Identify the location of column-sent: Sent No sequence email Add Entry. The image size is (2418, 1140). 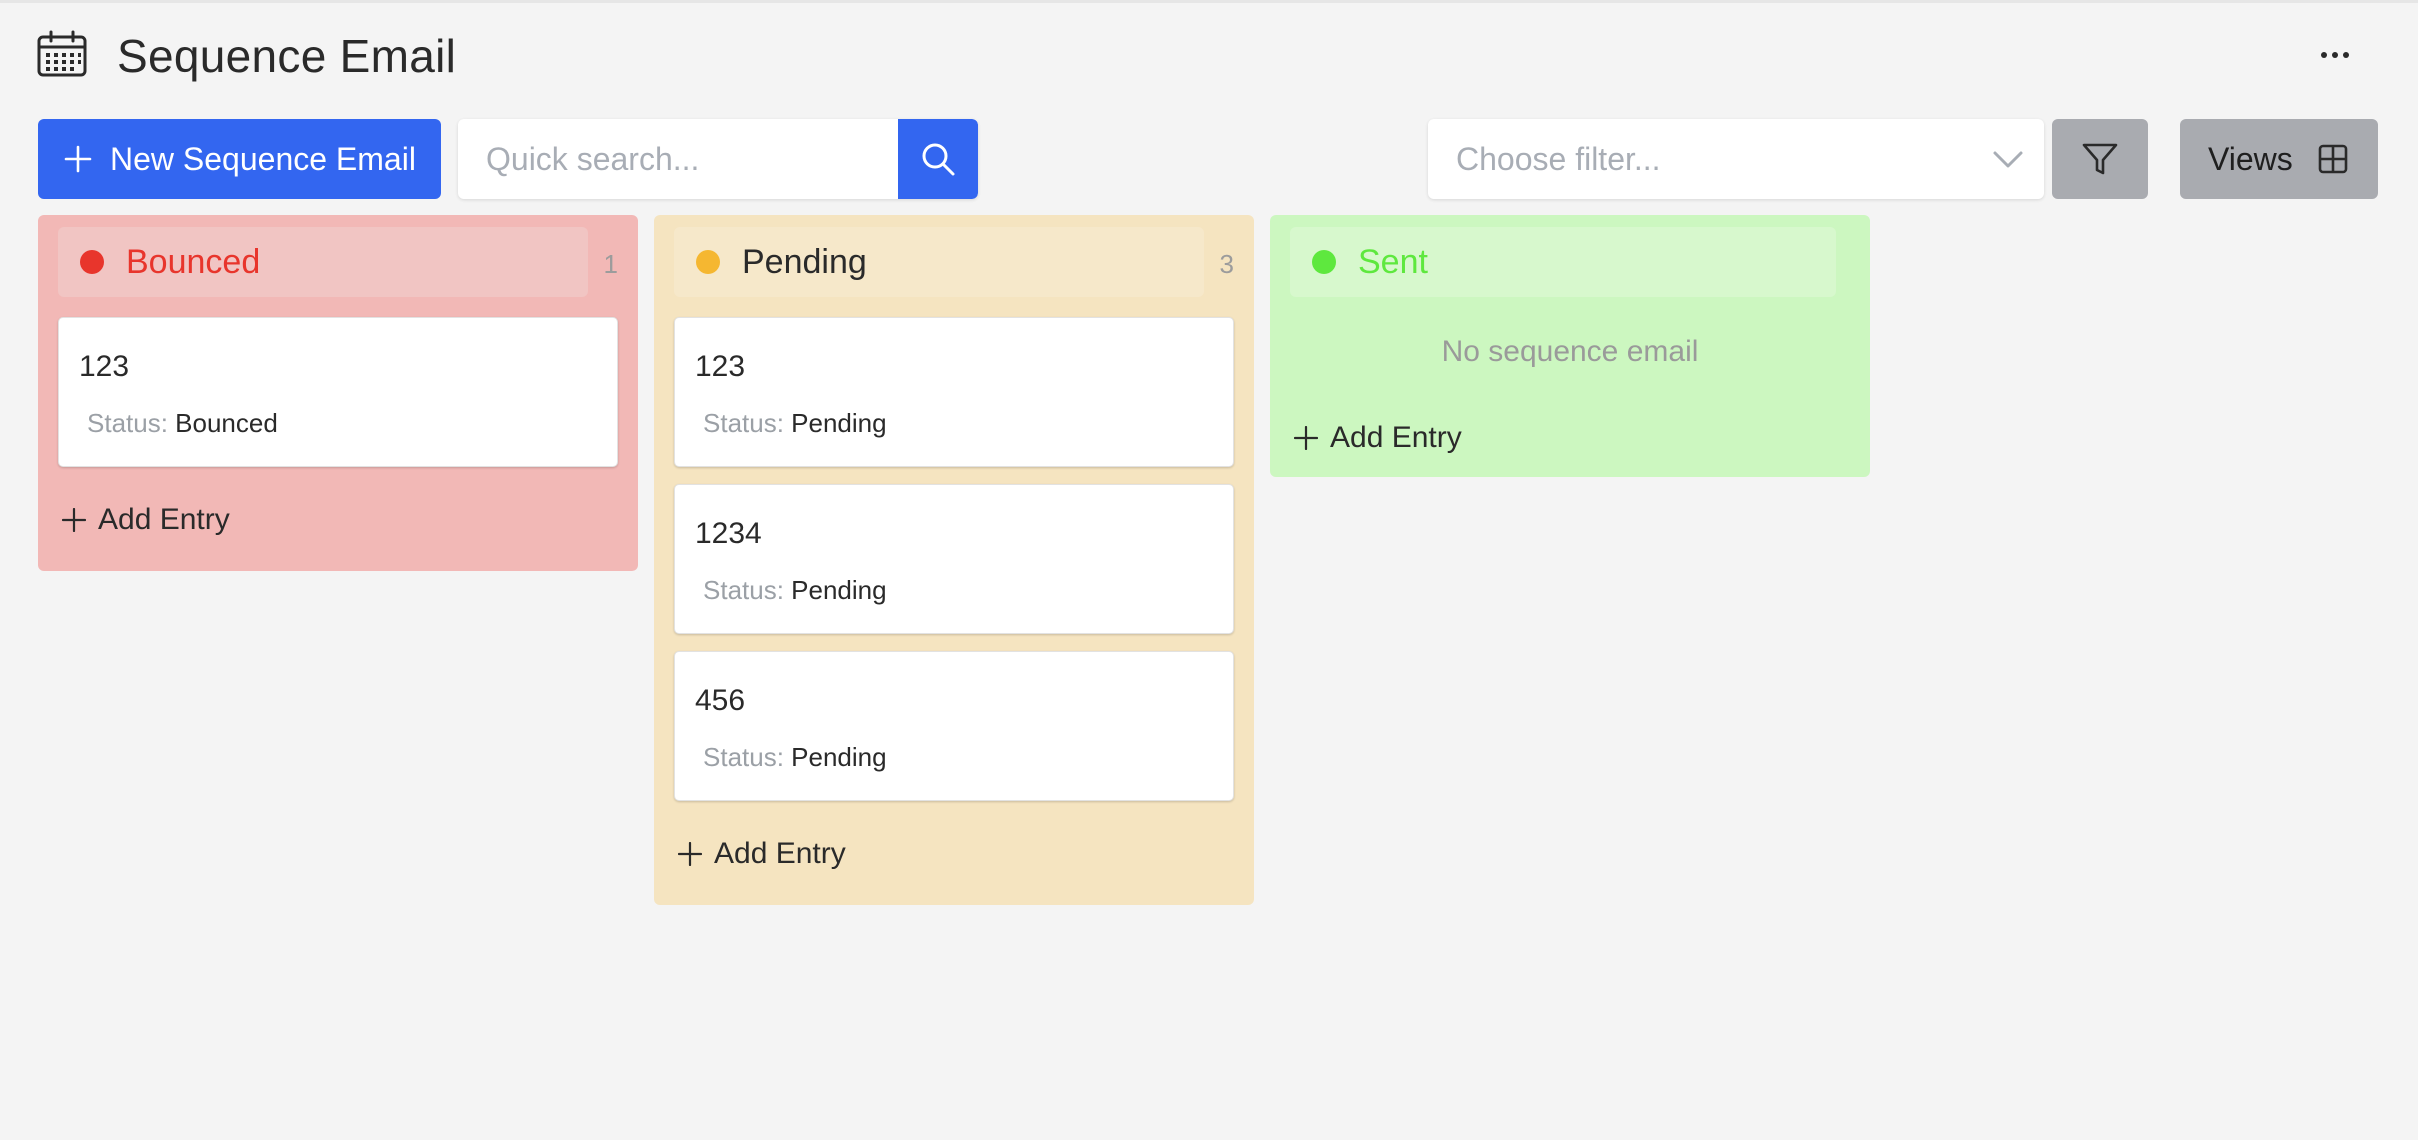
(1570, 346).